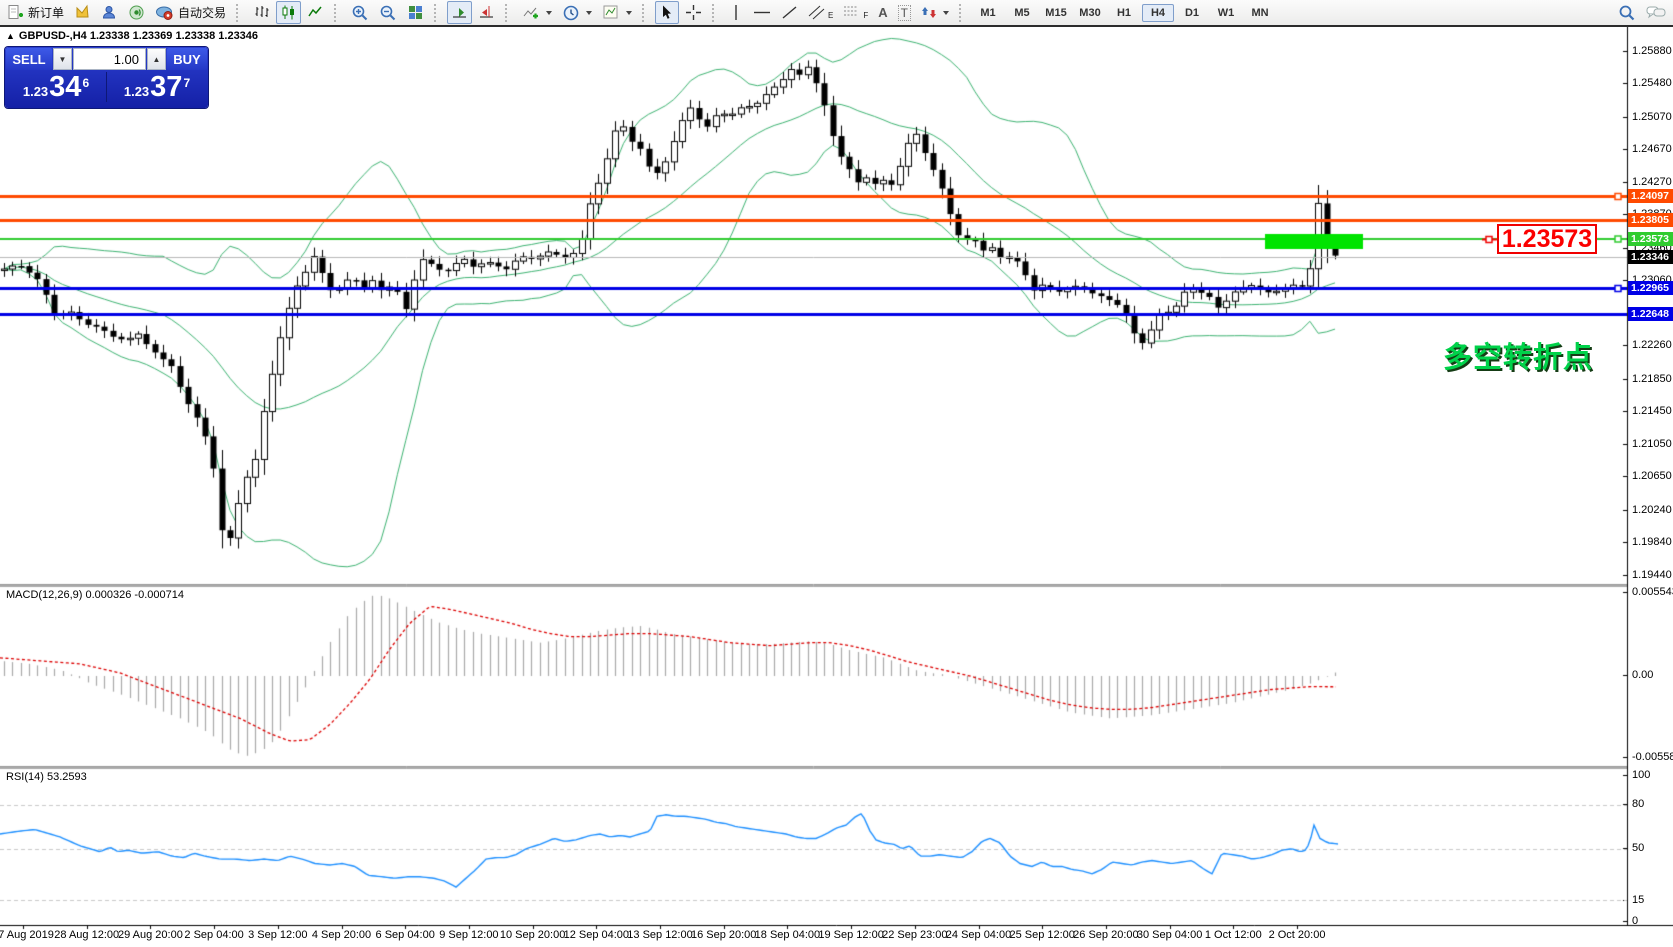 The width and height of the screenshot is (1673, 947). What do you see at coordinates (360, 12) in the screenshot?
I see `zoom-in-button` at bounding box center [360, 12].